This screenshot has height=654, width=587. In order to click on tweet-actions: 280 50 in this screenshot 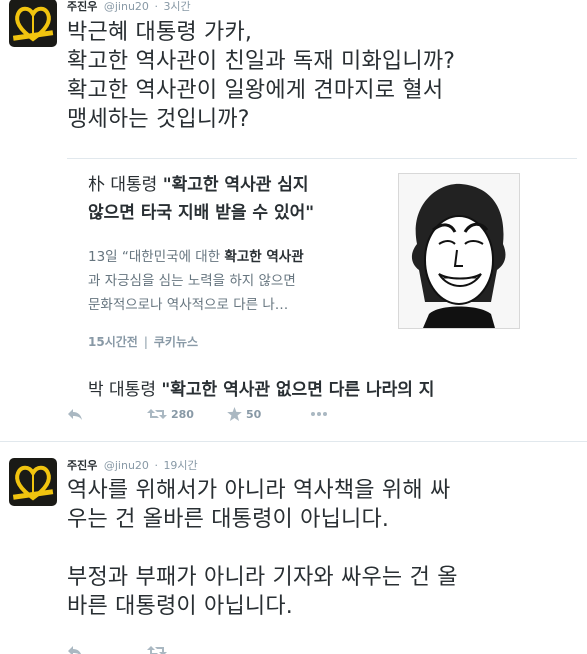, I will do `click(322, 419)`.